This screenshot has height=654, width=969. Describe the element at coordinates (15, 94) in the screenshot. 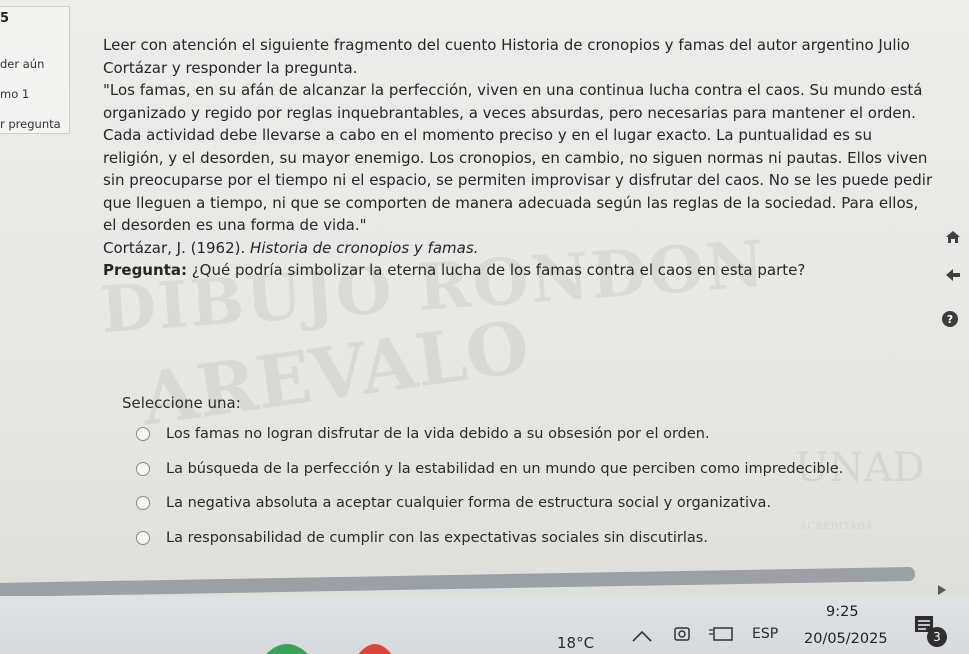

I see `info-score: mo 1` at that location.